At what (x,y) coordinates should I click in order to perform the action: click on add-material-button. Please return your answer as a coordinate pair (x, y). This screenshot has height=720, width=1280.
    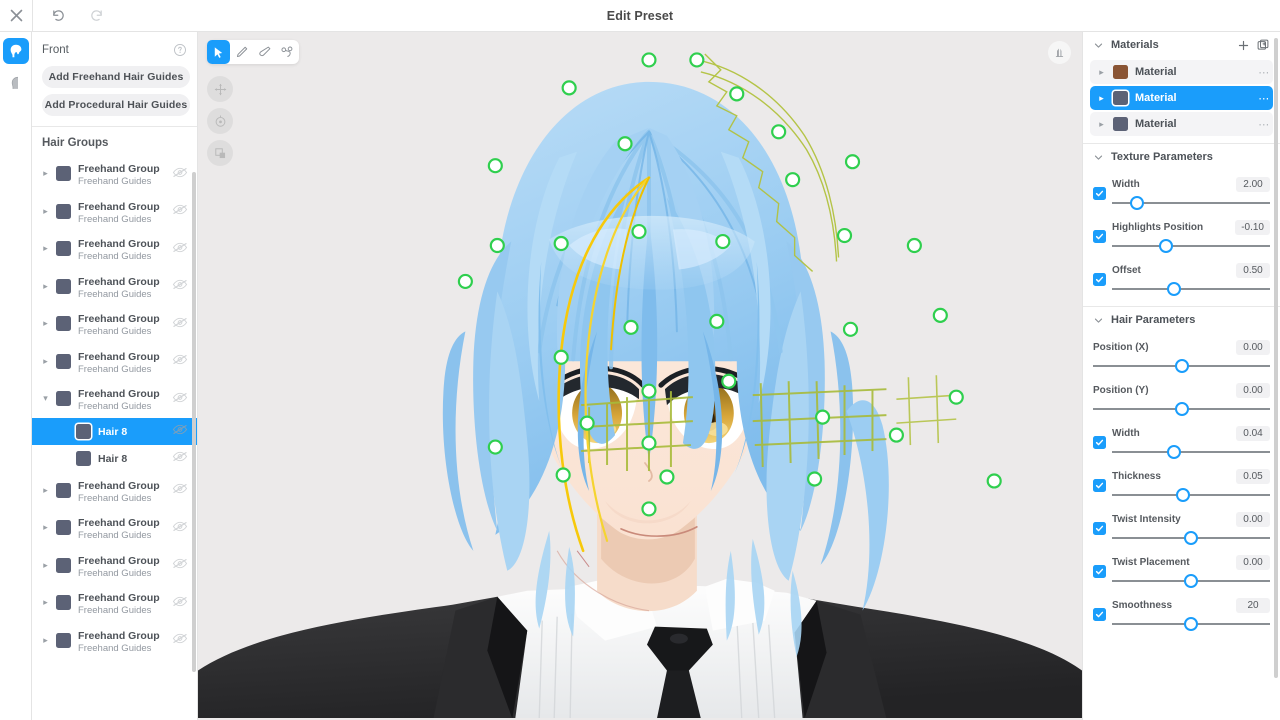
    Looking at the image, I should click on (1243, 45).